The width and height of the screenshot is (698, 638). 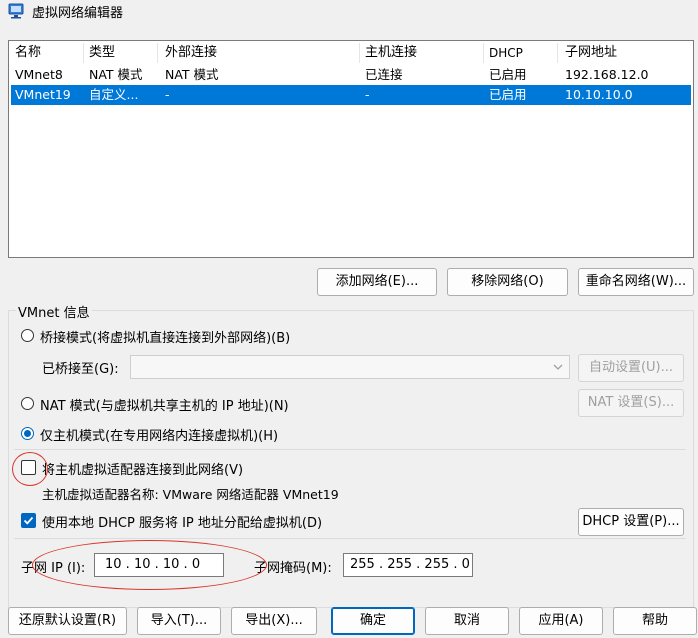 What do you see at coordinates (367, 94) in the screenshot?
I see `cell-host: -` at bounding box center [367, 94].